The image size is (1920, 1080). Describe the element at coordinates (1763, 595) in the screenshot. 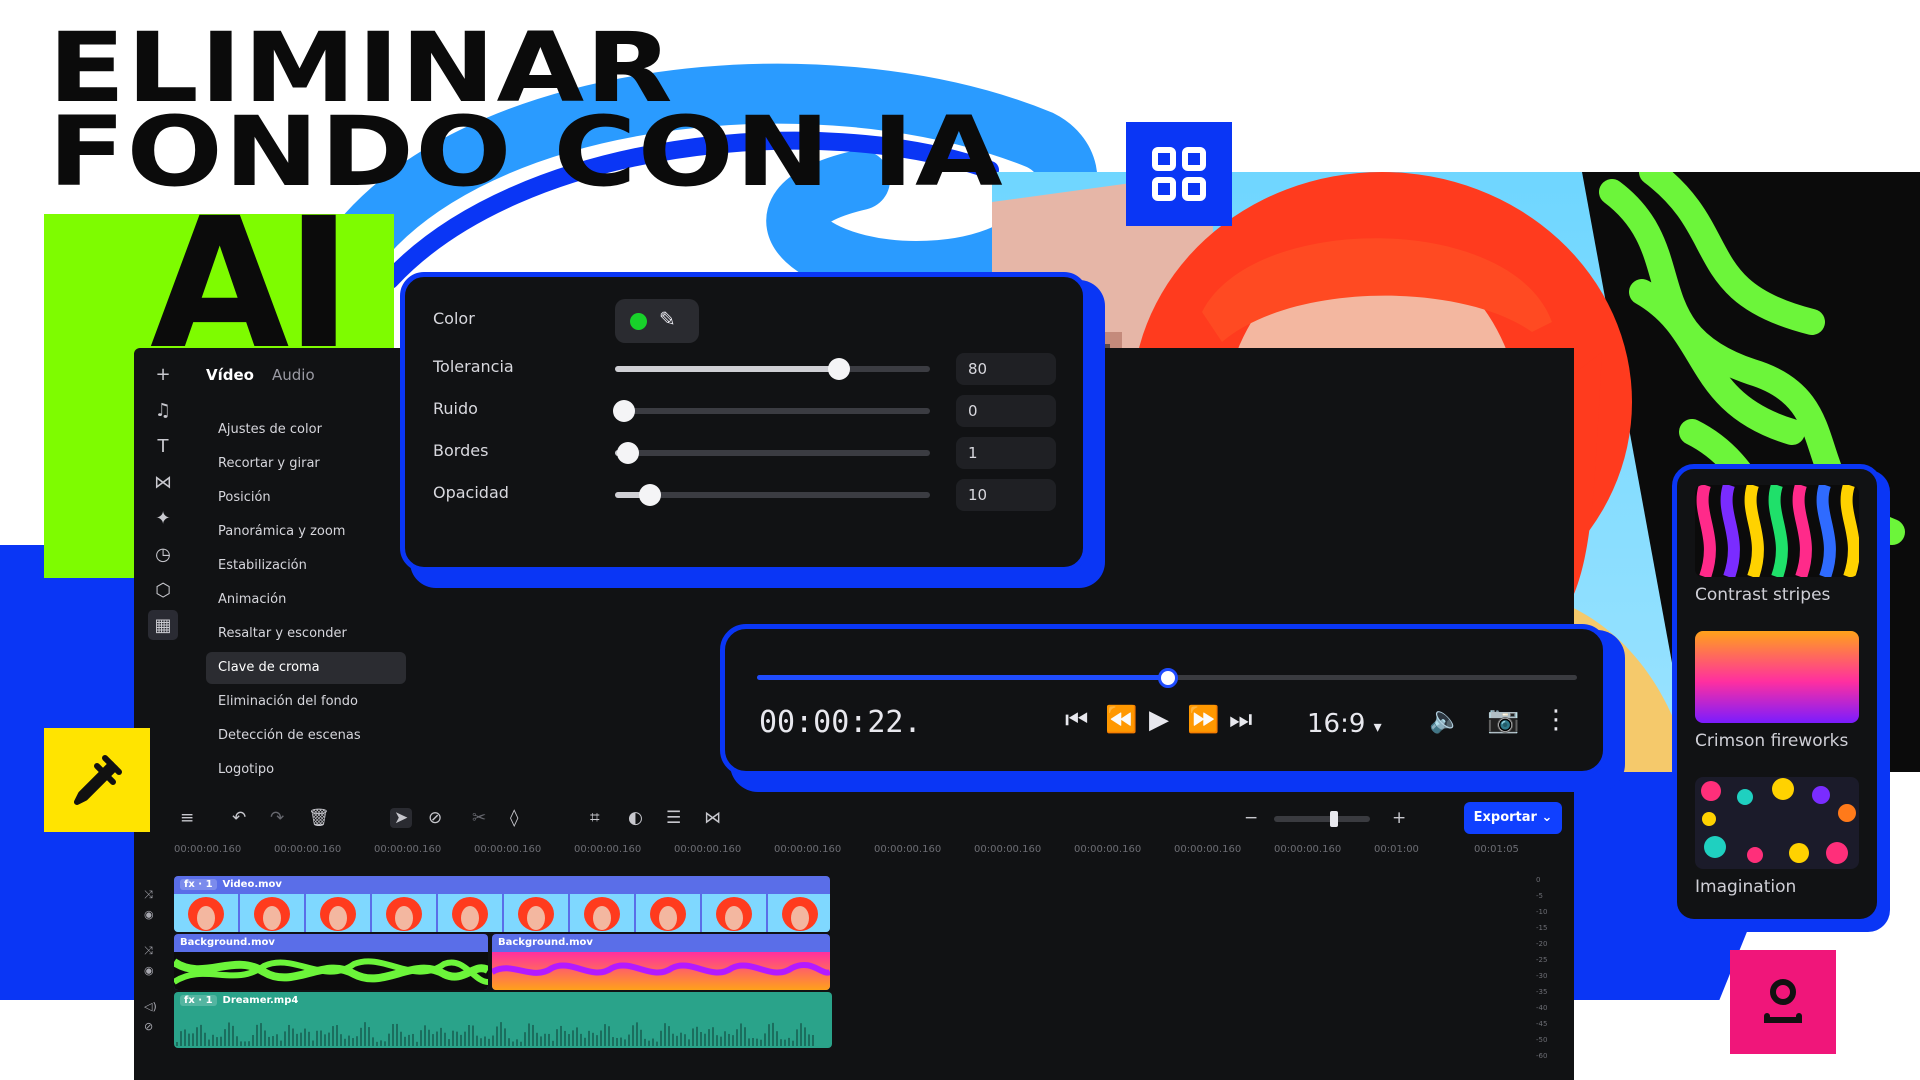

I see `effect-label: Contrast stripes` at that location.